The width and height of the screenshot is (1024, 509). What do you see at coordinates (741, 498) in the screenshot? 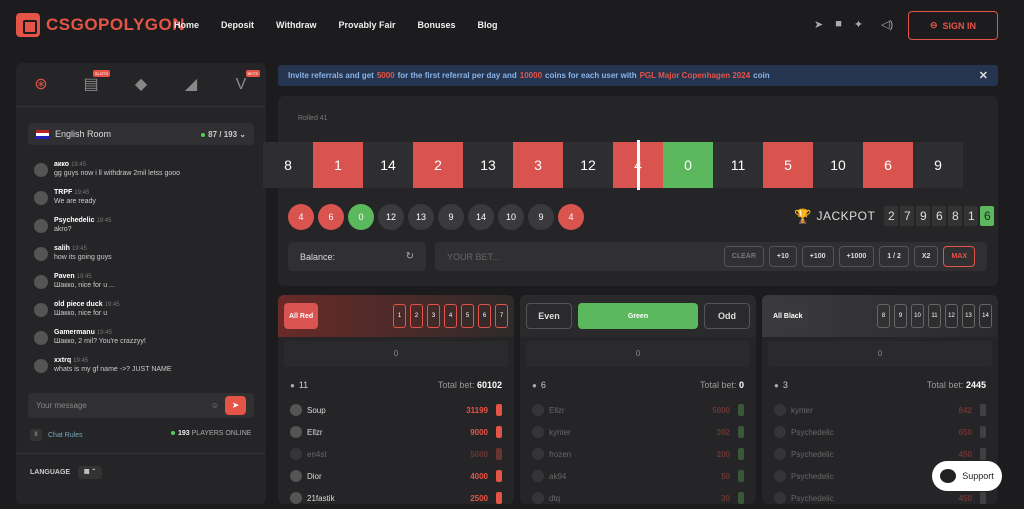
I see `bet-chip-icon` at bounding box center [741, 498].